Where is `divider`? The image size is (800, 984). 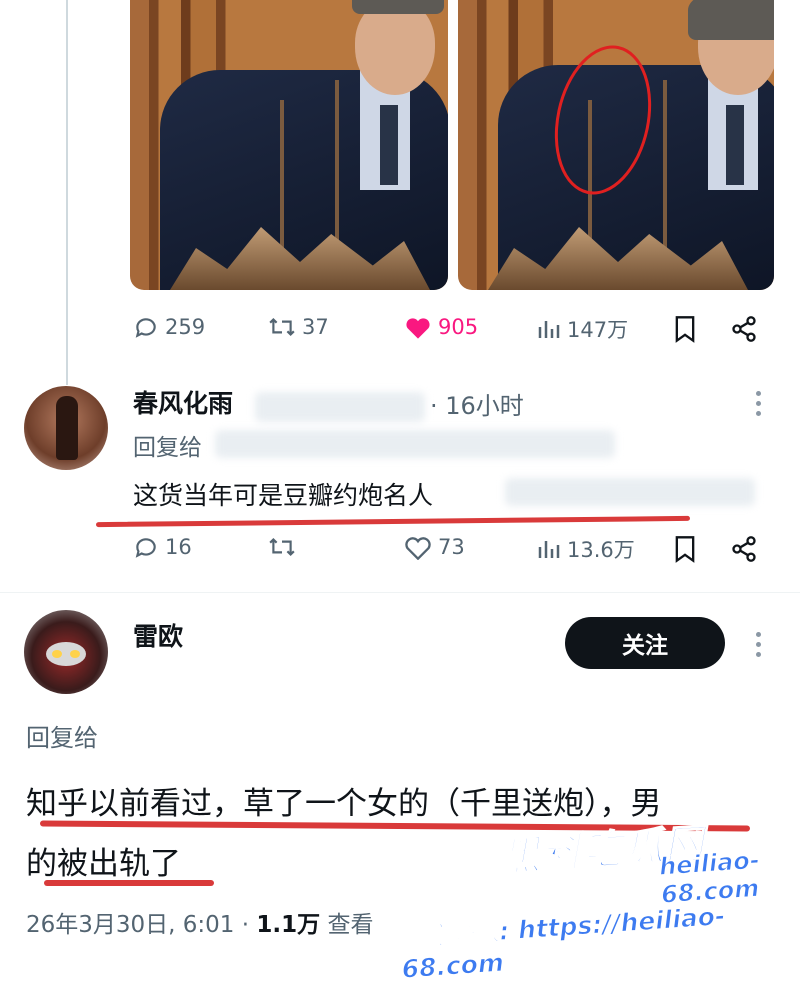
divider is located at coordinates (400, 592).